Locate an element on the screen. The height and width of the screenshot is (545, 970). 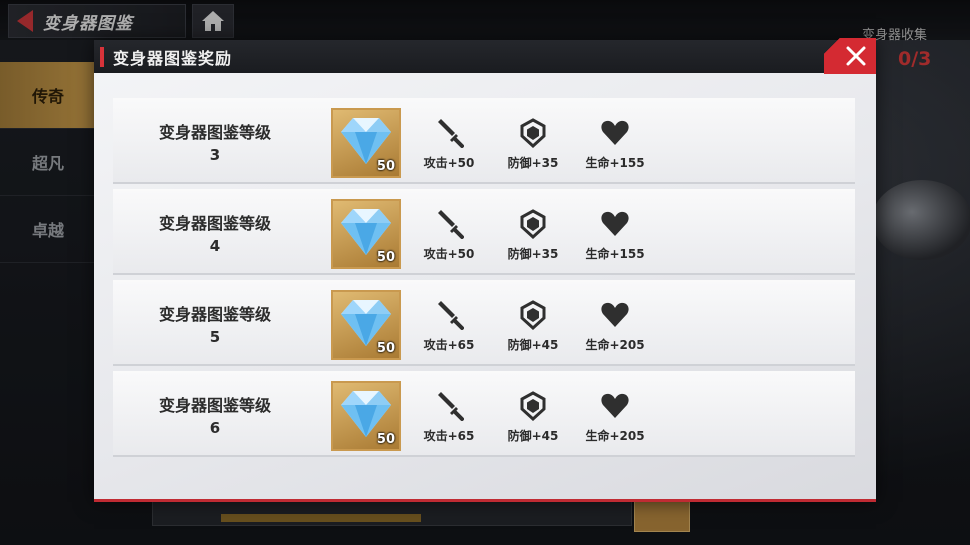
row-title: 变身器图鉴等级 4 is located at coordinates (215, 235).